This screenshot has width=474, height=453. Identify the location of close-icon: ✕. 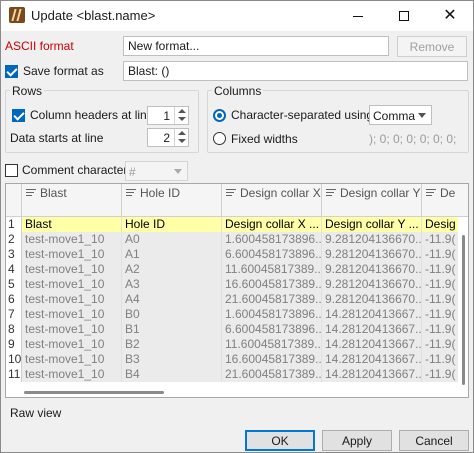
(450, 15).